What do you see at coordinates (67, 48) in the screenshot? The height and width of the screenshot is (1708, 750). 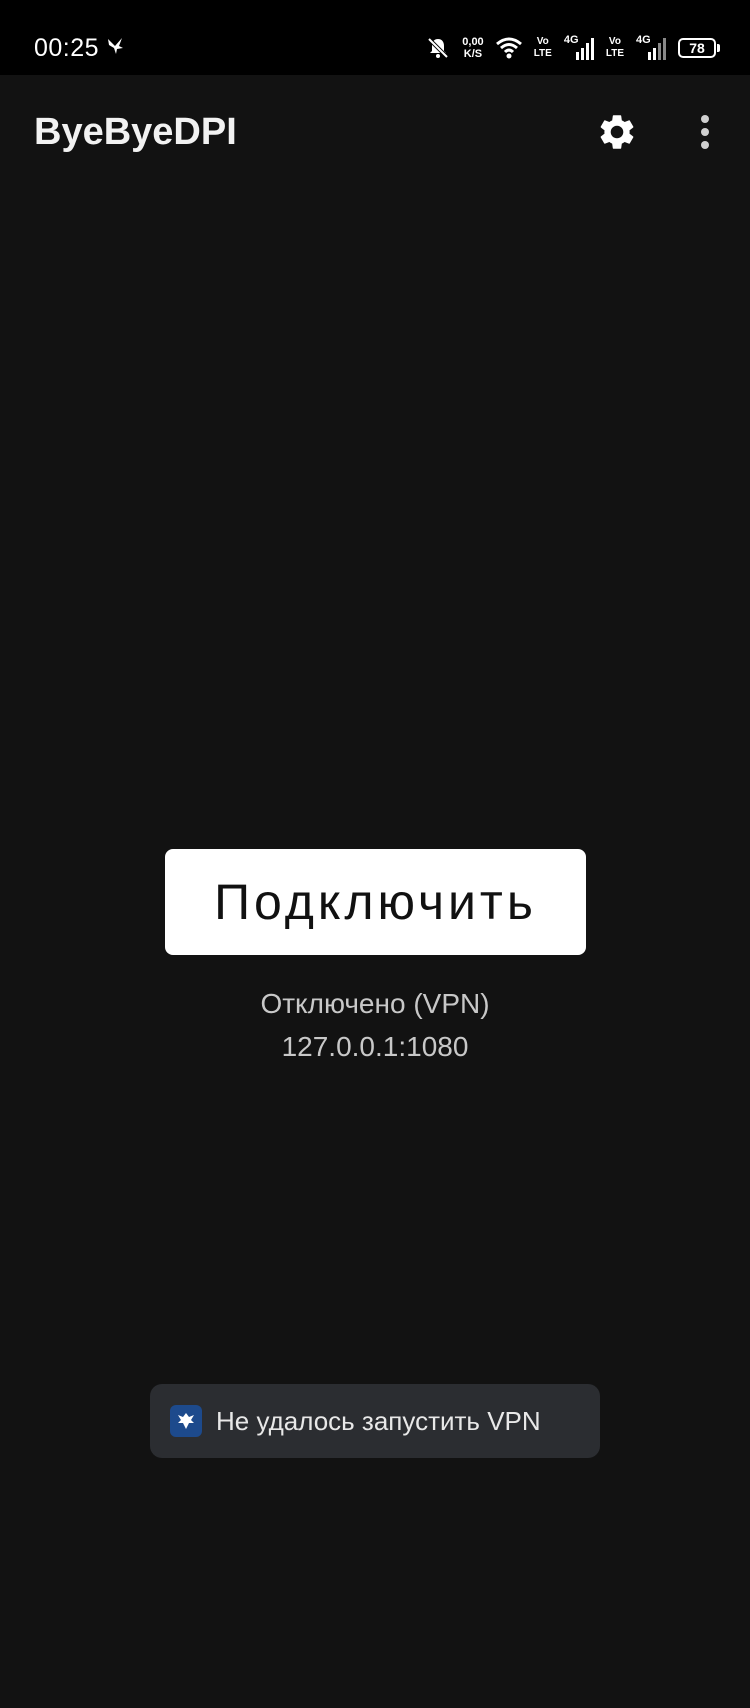 I see `status-time: 00:25` at bounding box center [67, 48].